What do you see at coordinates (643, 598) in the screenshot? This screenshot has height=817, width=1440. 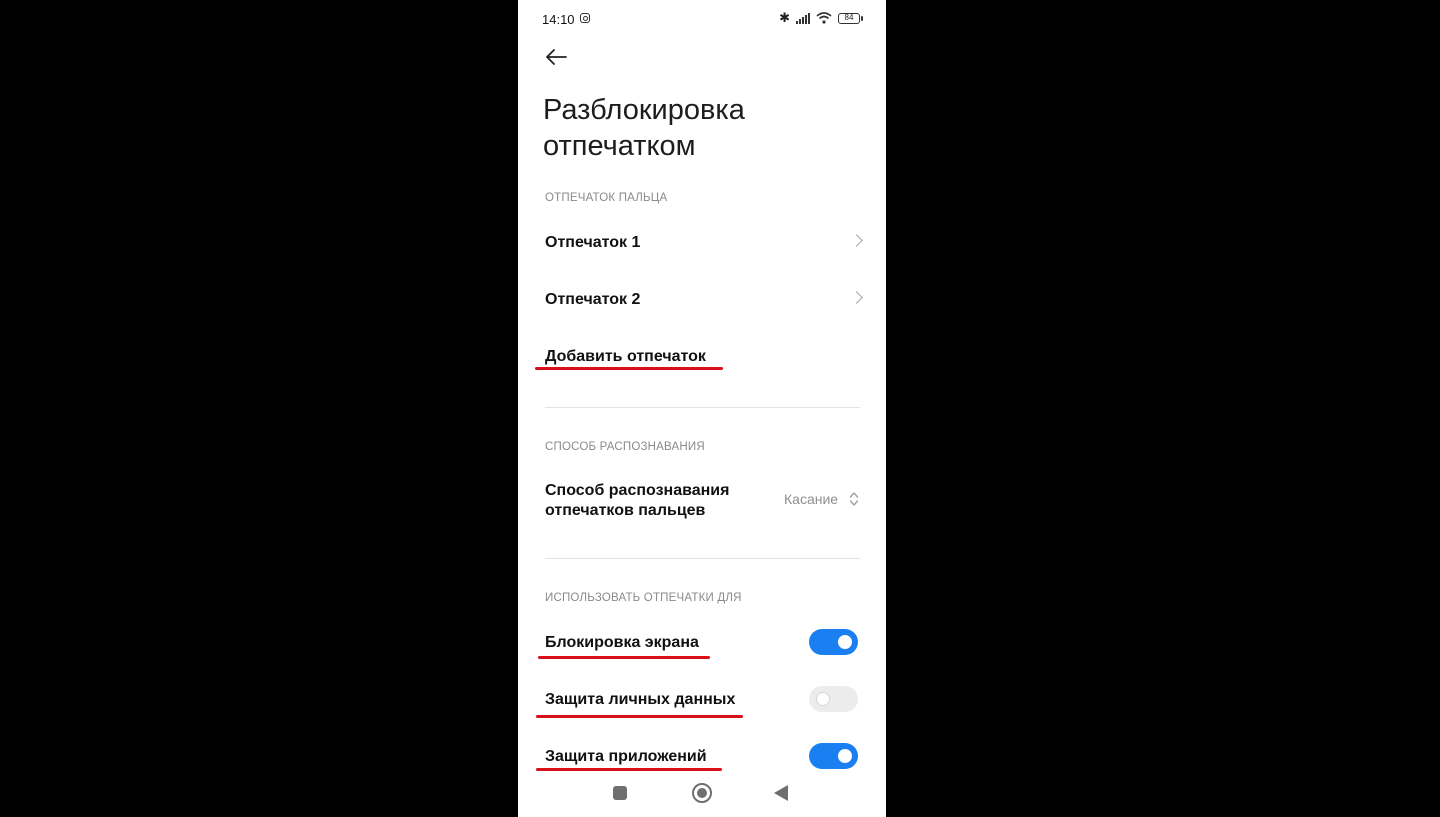 I see `section-header-usage: ИСПОЛЬЗОВАТЬ ОТПЕЧАТКИ ДЛЯ` at bounding box center [643, 598].